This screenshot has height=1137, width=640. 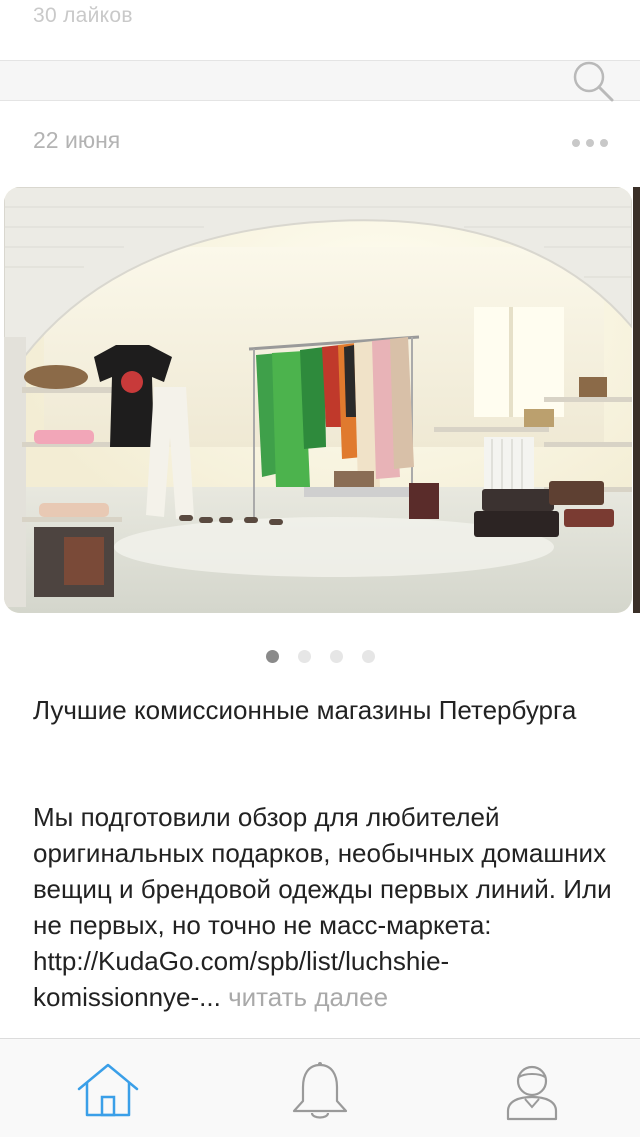 What do you see at coordinates (83, 16) in the screenshot?
I see `likes-count: 30 лайков` at bounding box center [83, 16].